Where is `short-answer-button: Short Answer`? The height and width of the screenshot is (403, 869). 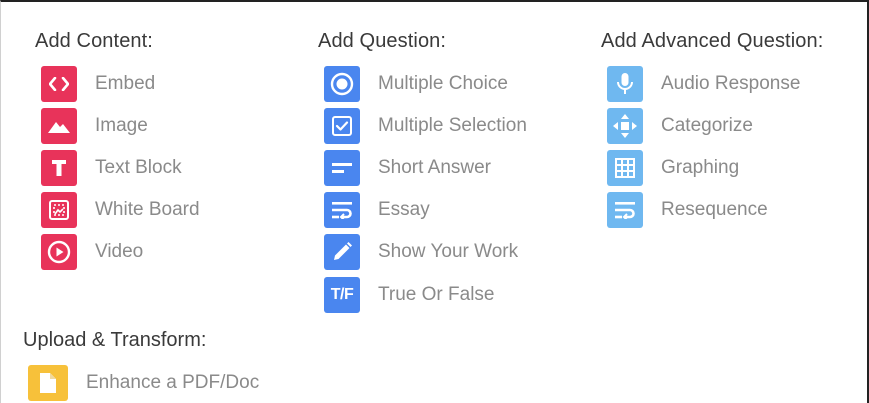 short-answer-button: Short Answer is located at coordinates (407, 168).